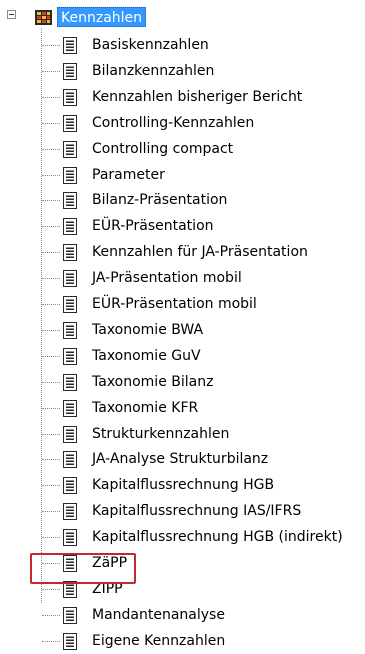  I want to click on tree-item: Taxonomie BWA, so click(182, 330).